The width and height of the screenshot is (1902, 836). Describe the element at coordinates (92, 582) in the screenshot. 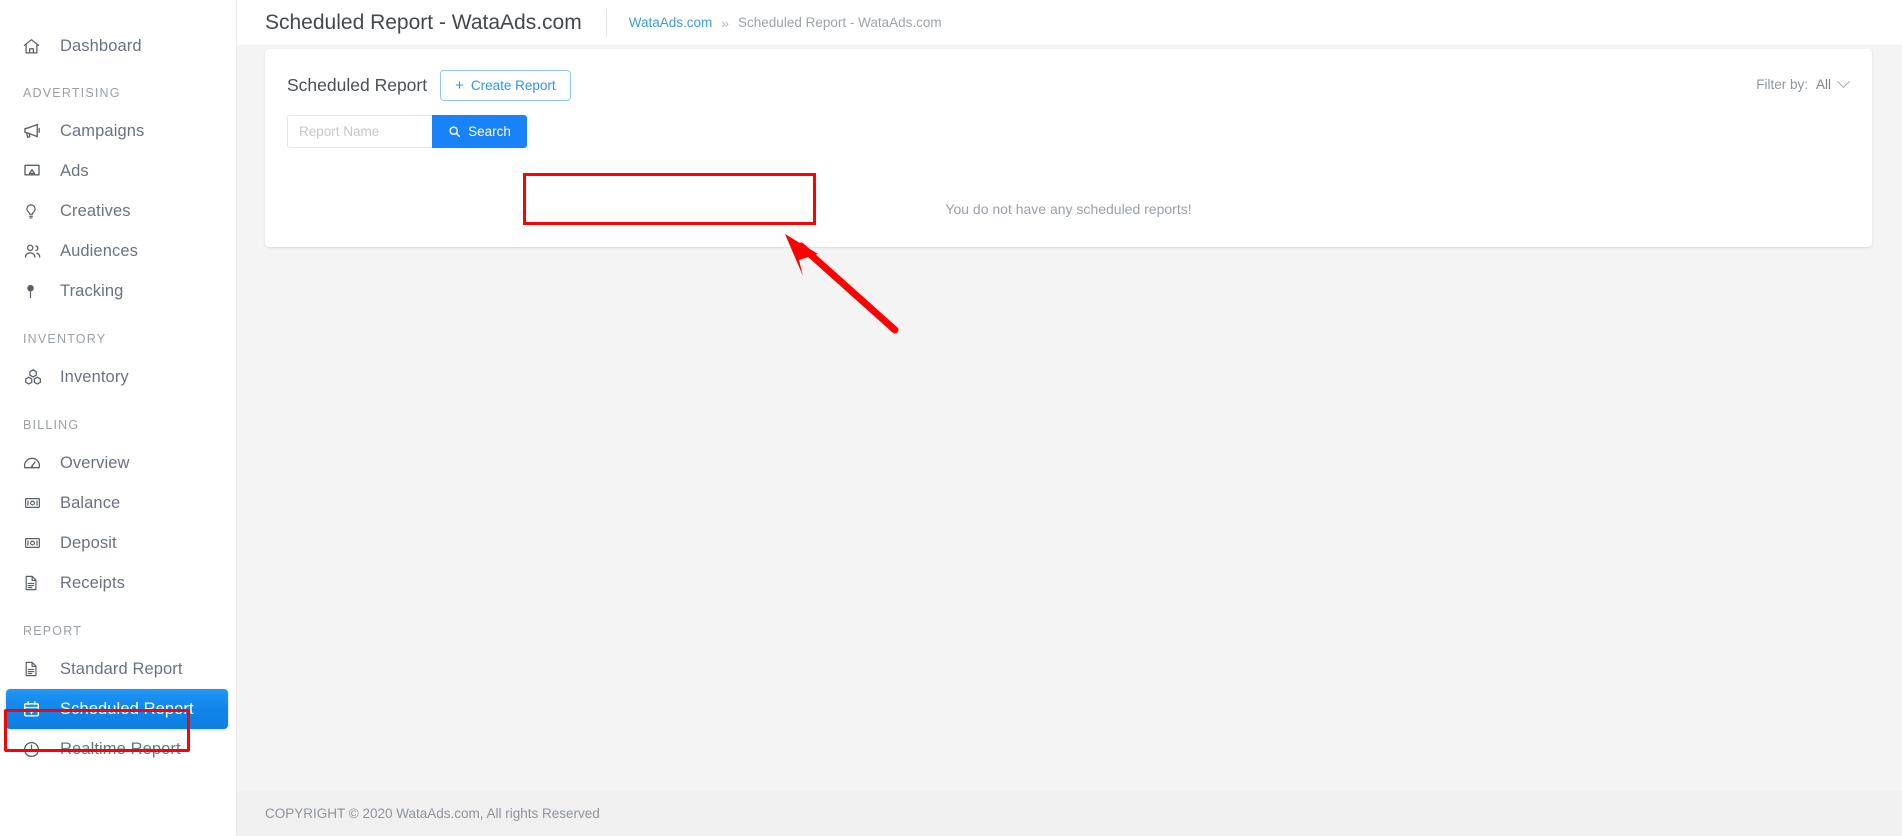

I see `sidebar-item-label: Receipts` at that location.